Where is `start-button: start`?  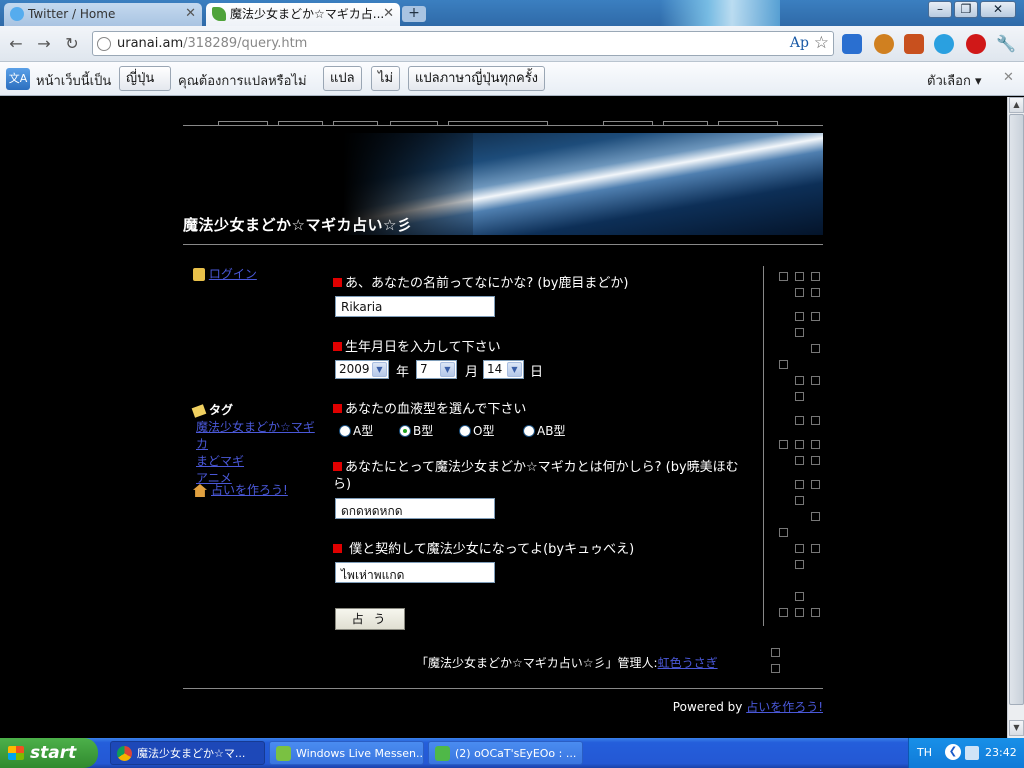 start-button: start is located at coordinates (49, 753).